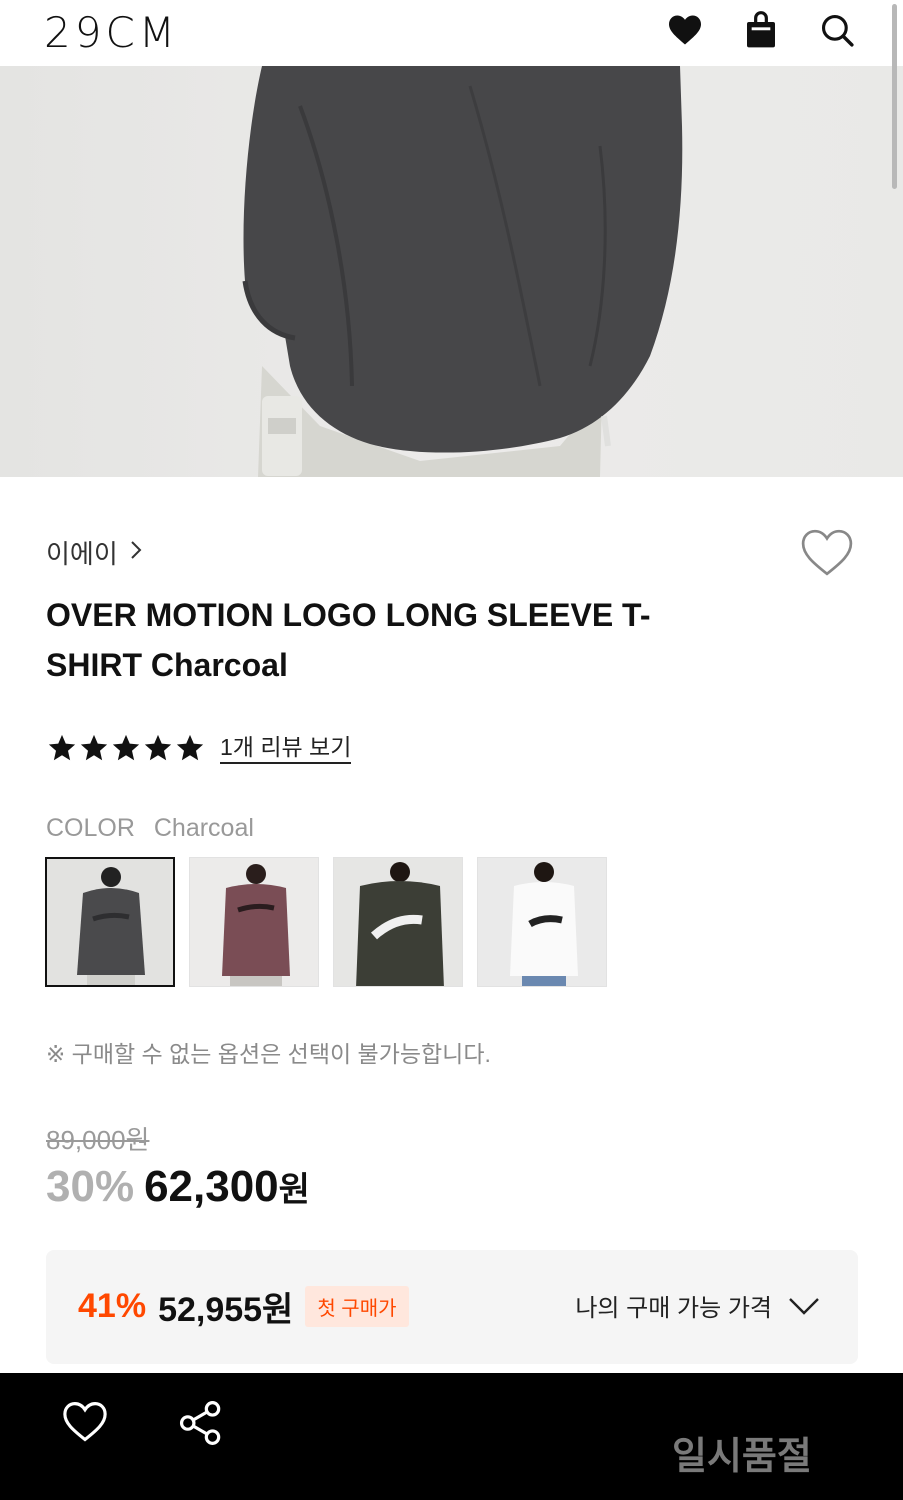  What do you see at coordinates (110, 922) in the screenshot?
I see `color-swatch-charcoal` at bounding box center [110, 922].